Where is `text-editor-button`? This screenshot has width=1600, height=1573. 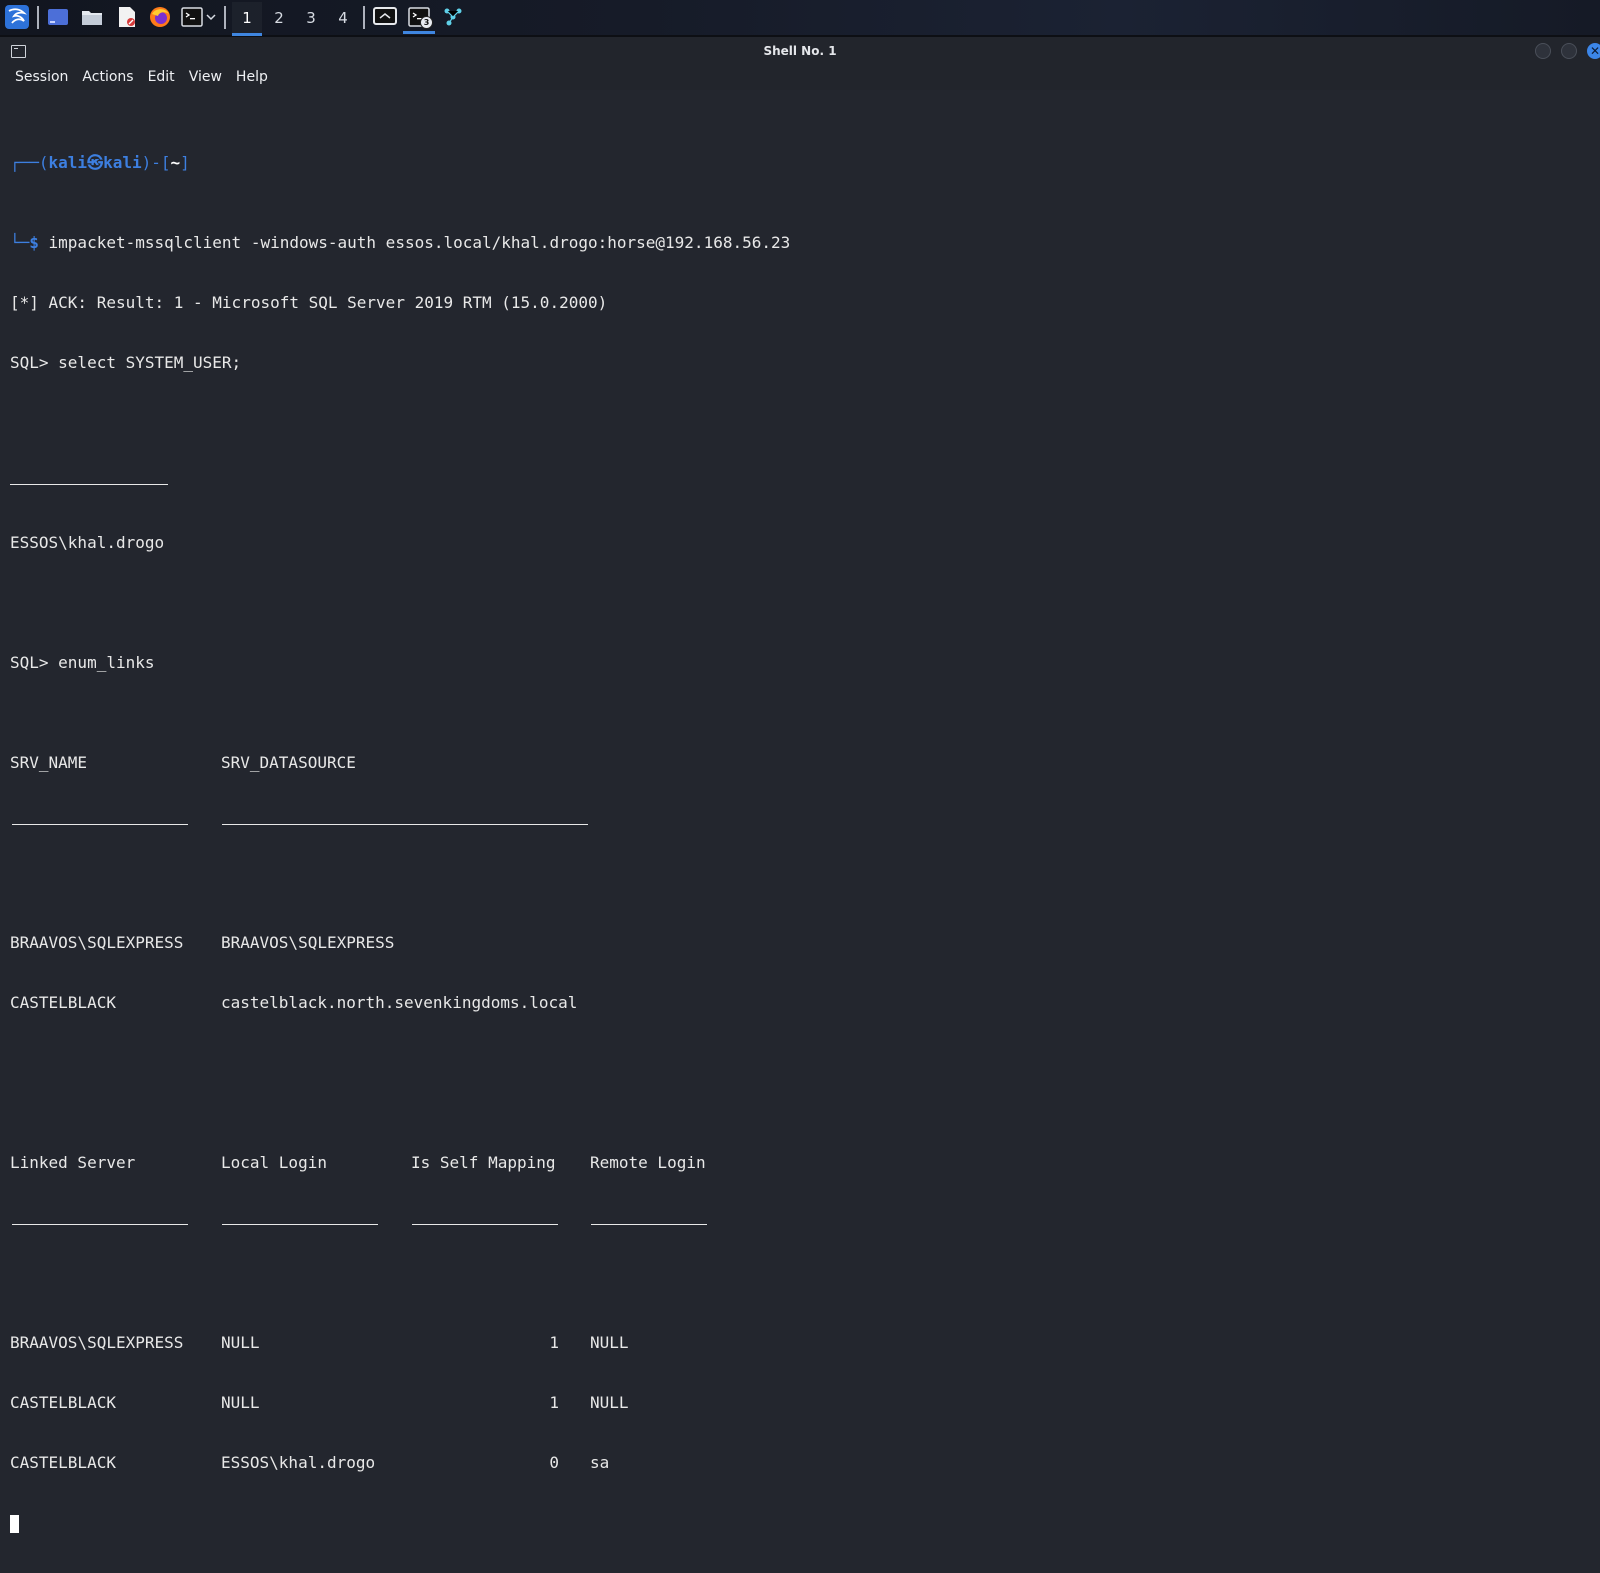 text-editor-button is located at coordinates (127, 17).